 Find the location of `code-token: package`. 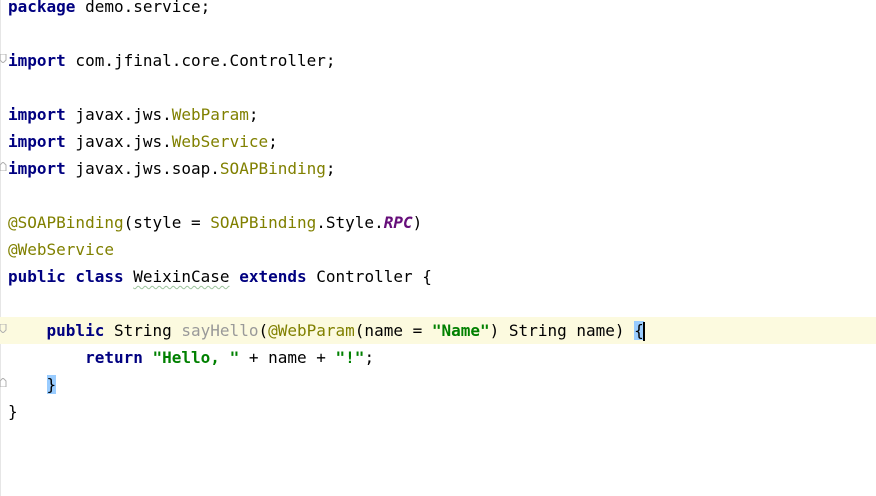

code-token: package is located at coordinates (42, 8).